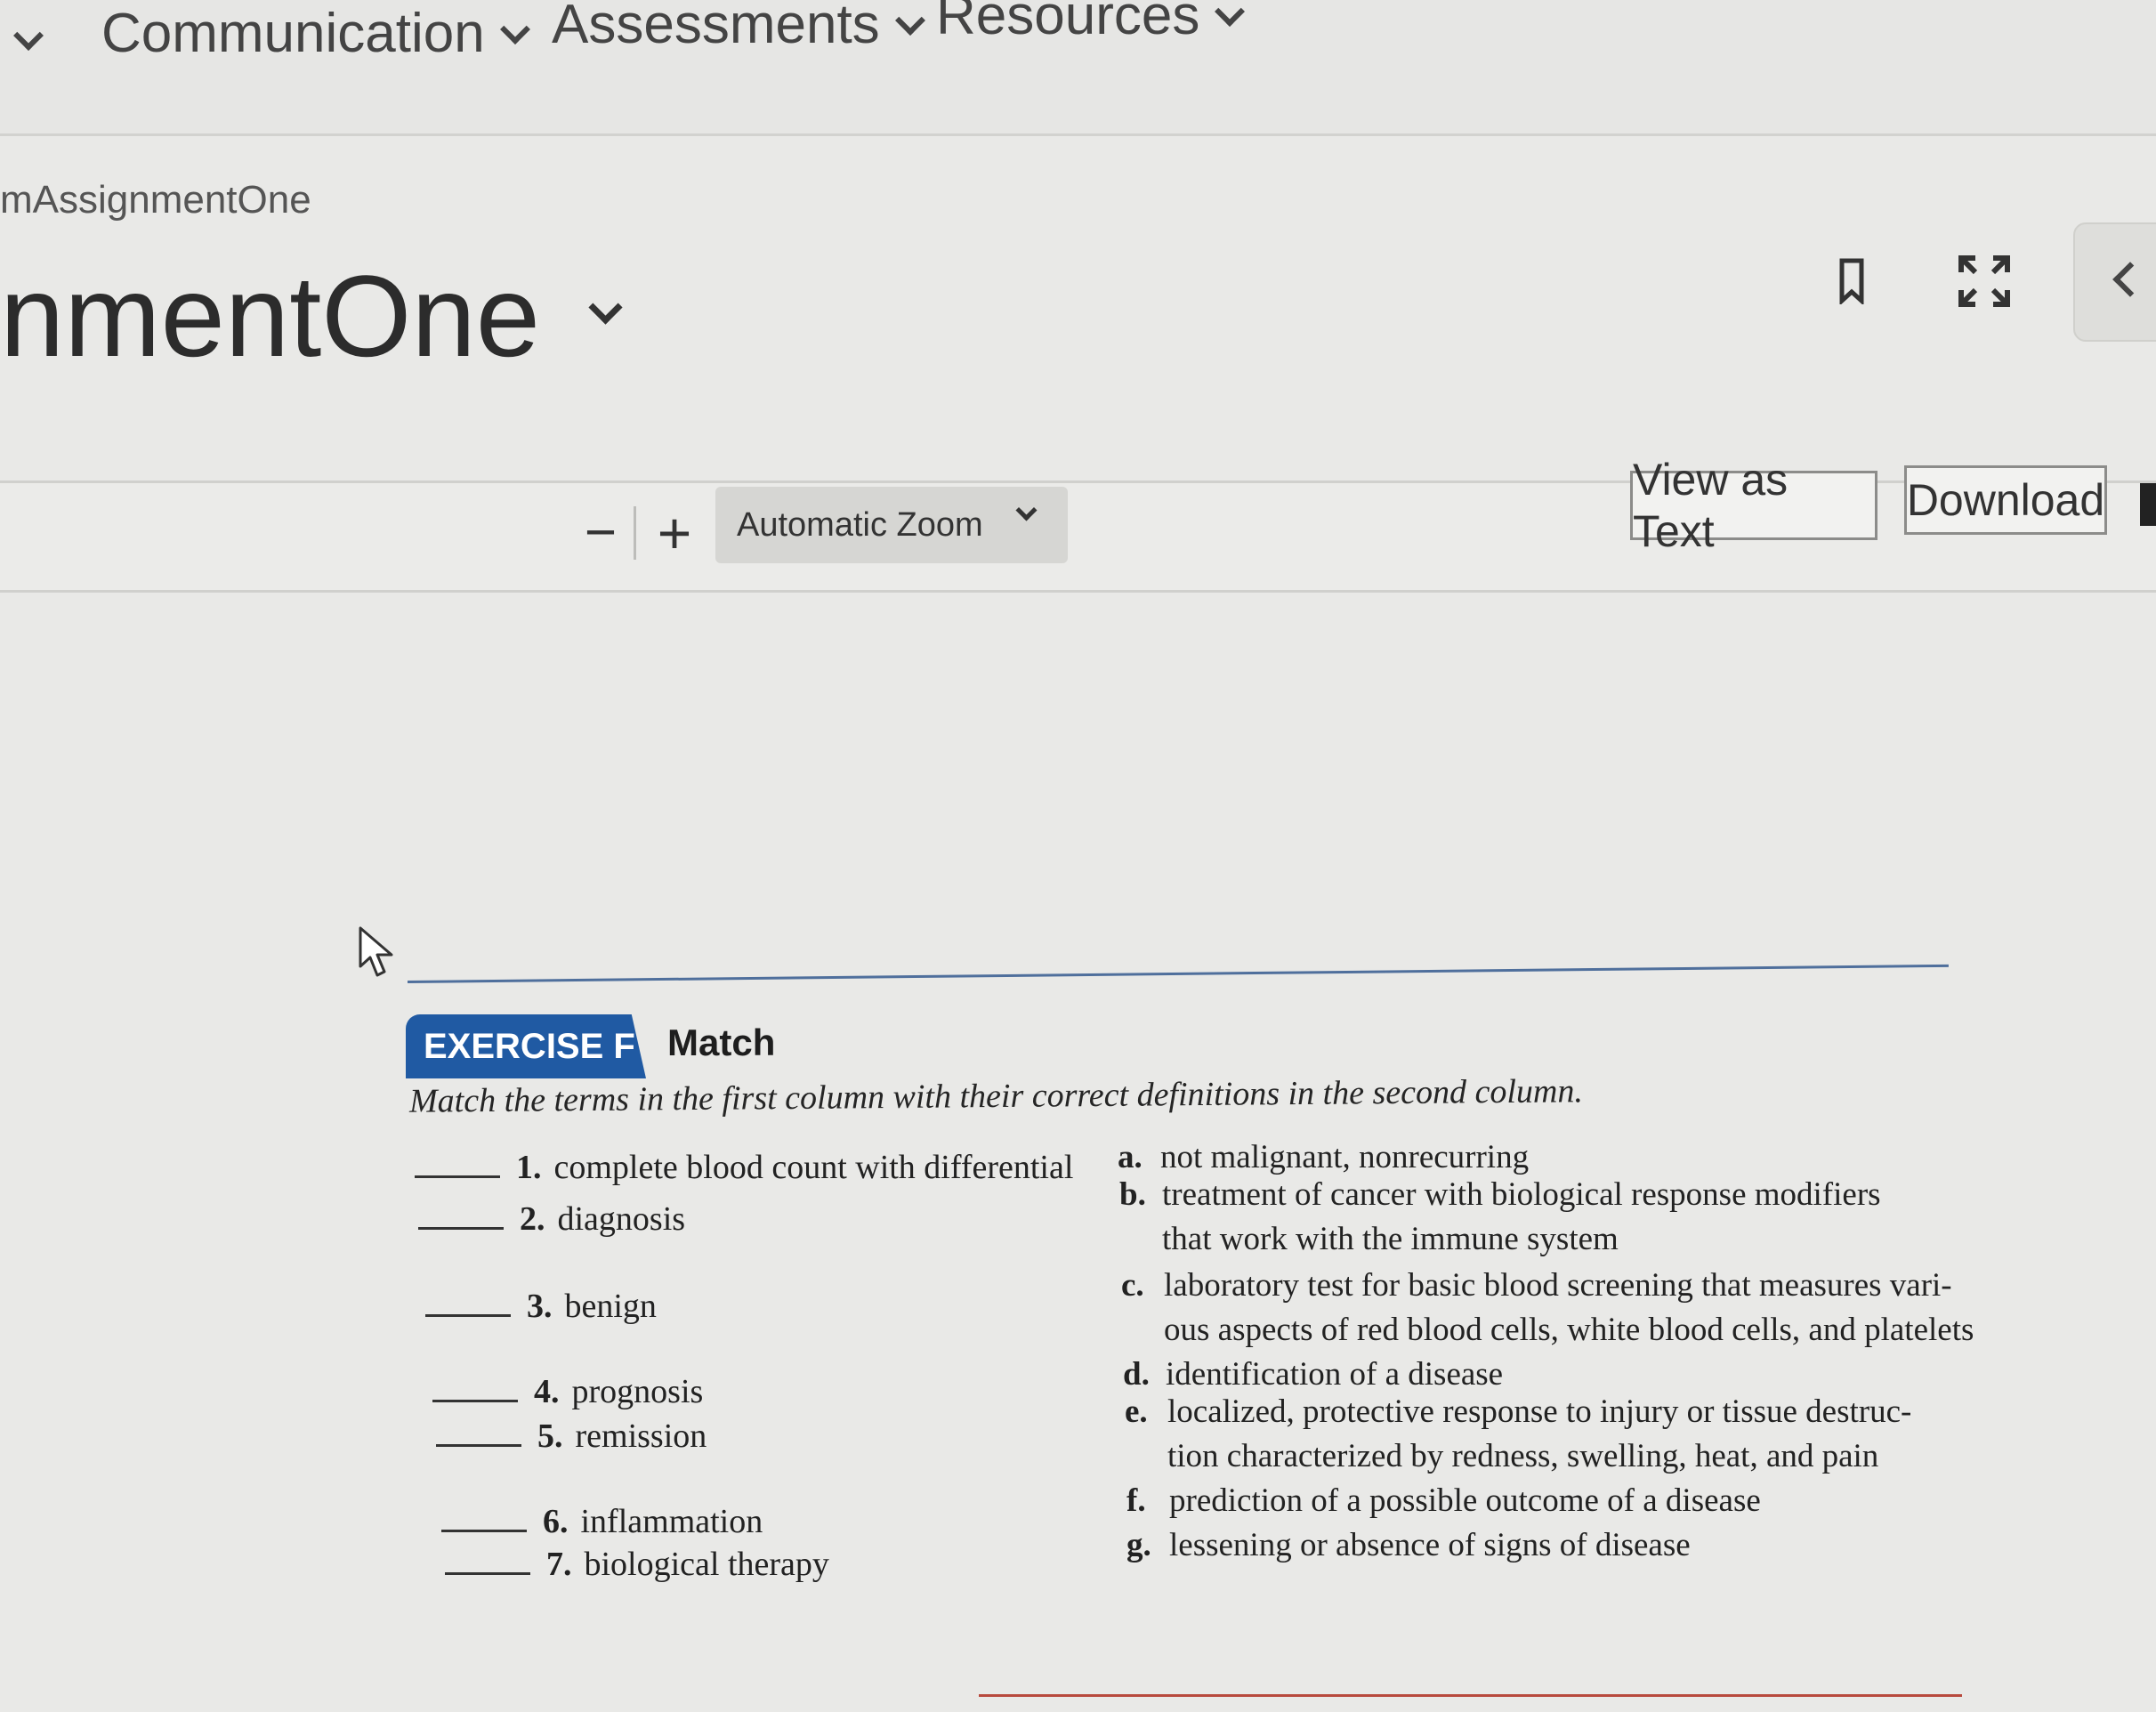  I want to click on exercise-top-rule, so click(1178, 974).